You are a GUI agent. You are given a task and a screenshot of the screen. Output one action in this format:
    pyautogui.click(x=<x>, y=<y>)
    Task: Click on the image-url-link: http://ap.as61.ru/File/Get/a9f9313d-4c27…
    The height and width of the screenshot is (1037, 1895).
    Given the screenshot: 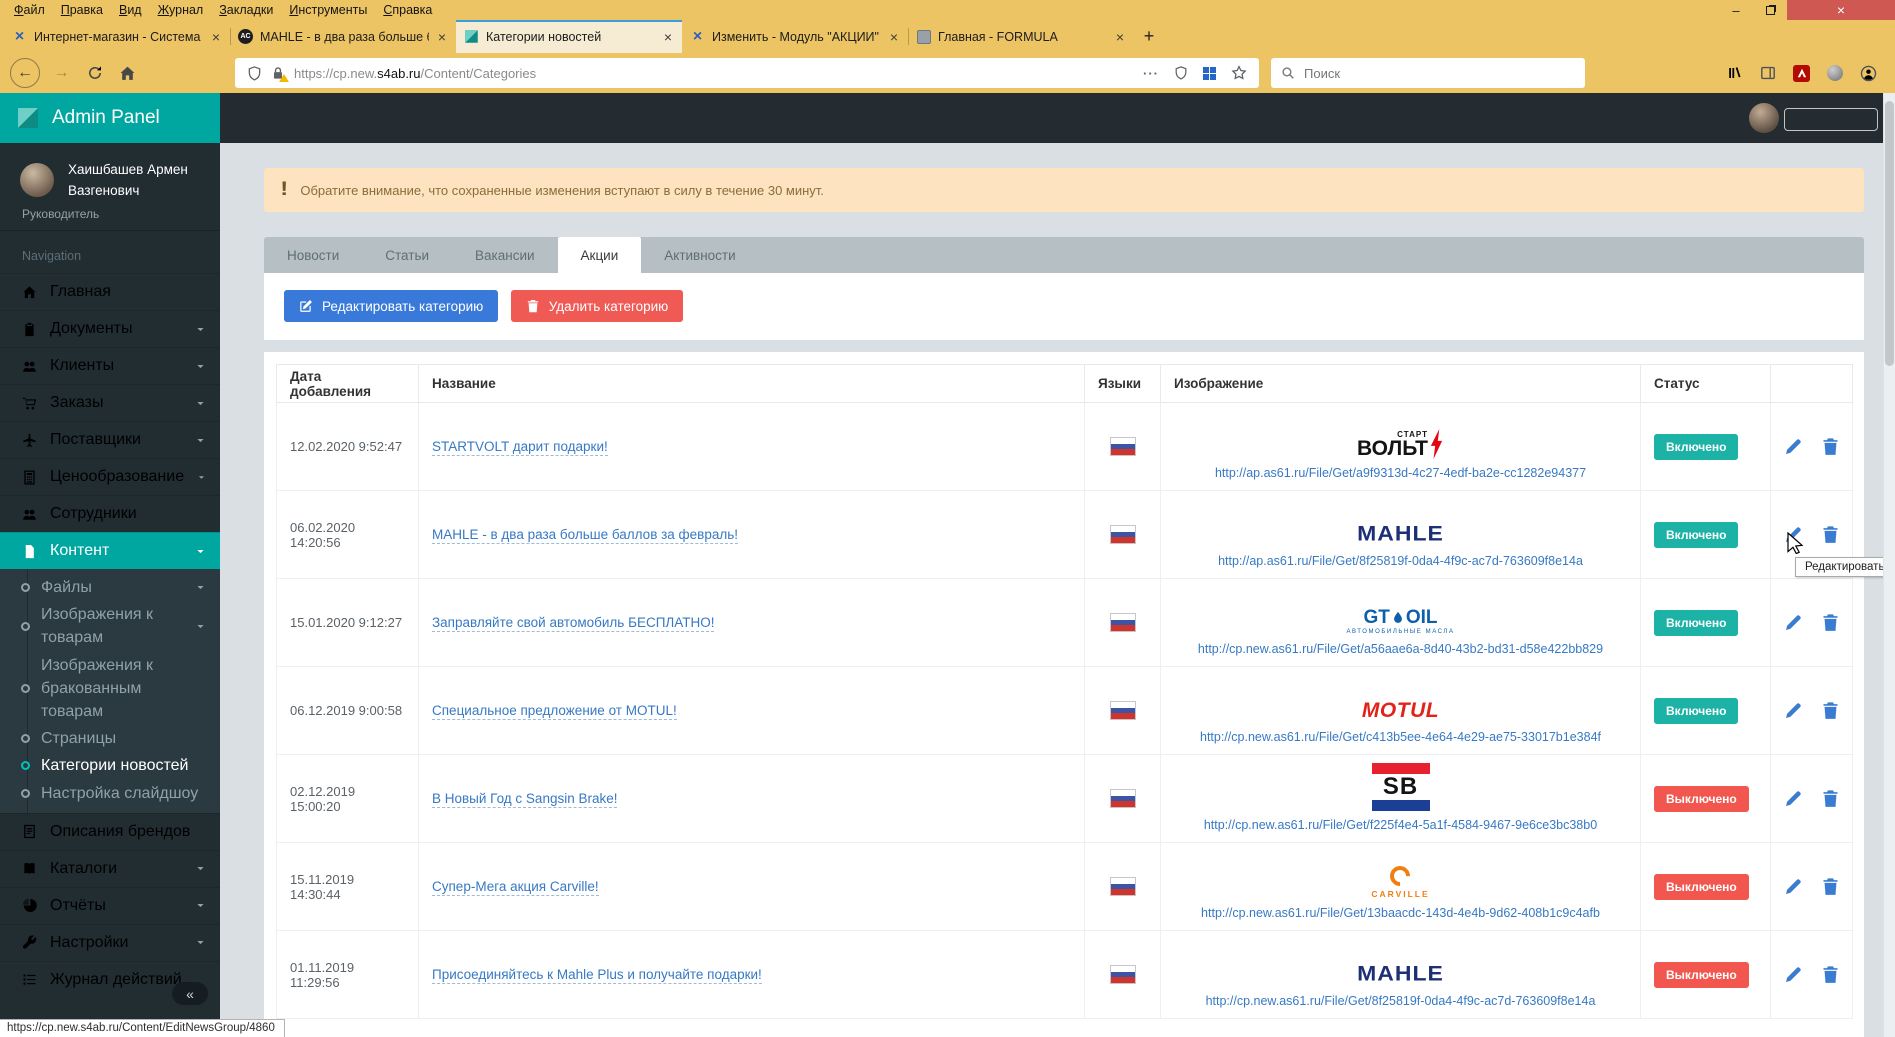 What is the action you would take?
    pyautogui.click(x=1400, y=473)
    